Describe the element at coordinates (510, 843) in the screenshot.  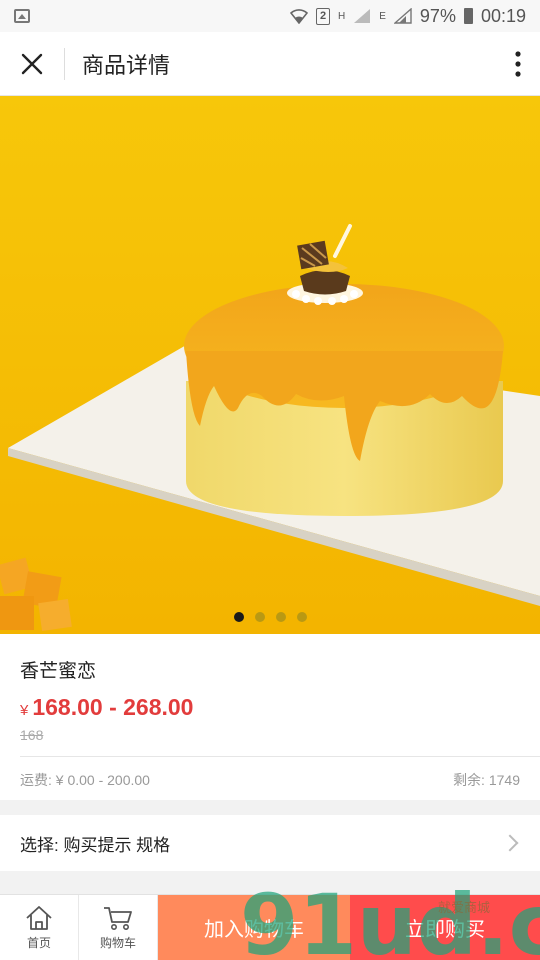
I see `chevron-right-icon` at that location.